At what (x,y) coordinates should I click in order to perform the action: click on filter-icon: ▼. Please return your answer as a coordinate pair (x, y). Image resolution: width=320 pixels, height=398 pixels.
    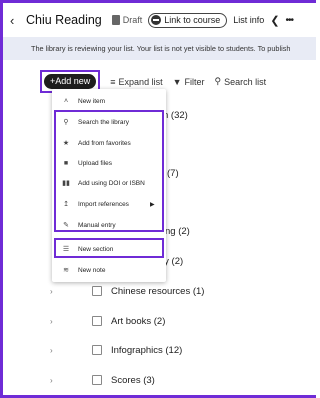
    Looking at the image, I should click on (177, 81).